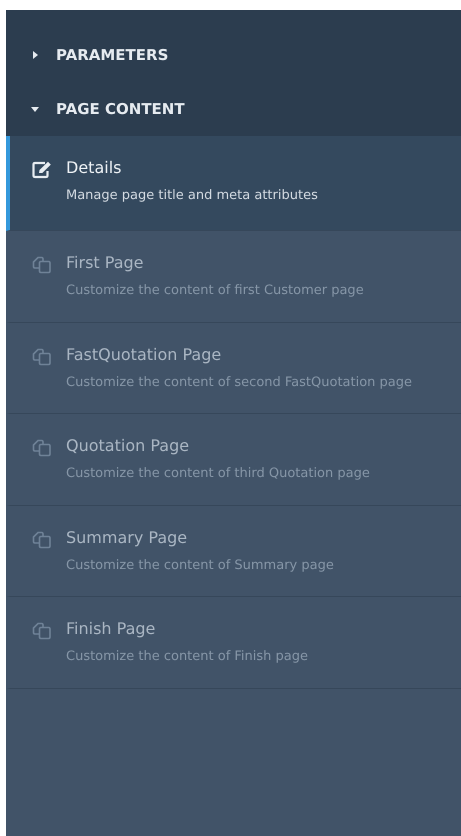 This screenshot has width=461, height=836. What do you see at coordinates (128, 446) in the screenshot?
I see `item-title: Quotation Page` at bounding box center [128, 446].